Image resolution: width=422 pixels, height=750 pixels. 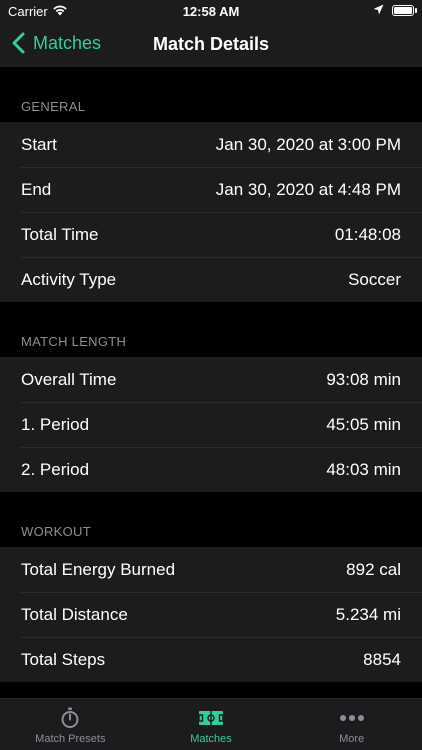 I want to click on row-label: 1. Period, so click(x=55, y=424).